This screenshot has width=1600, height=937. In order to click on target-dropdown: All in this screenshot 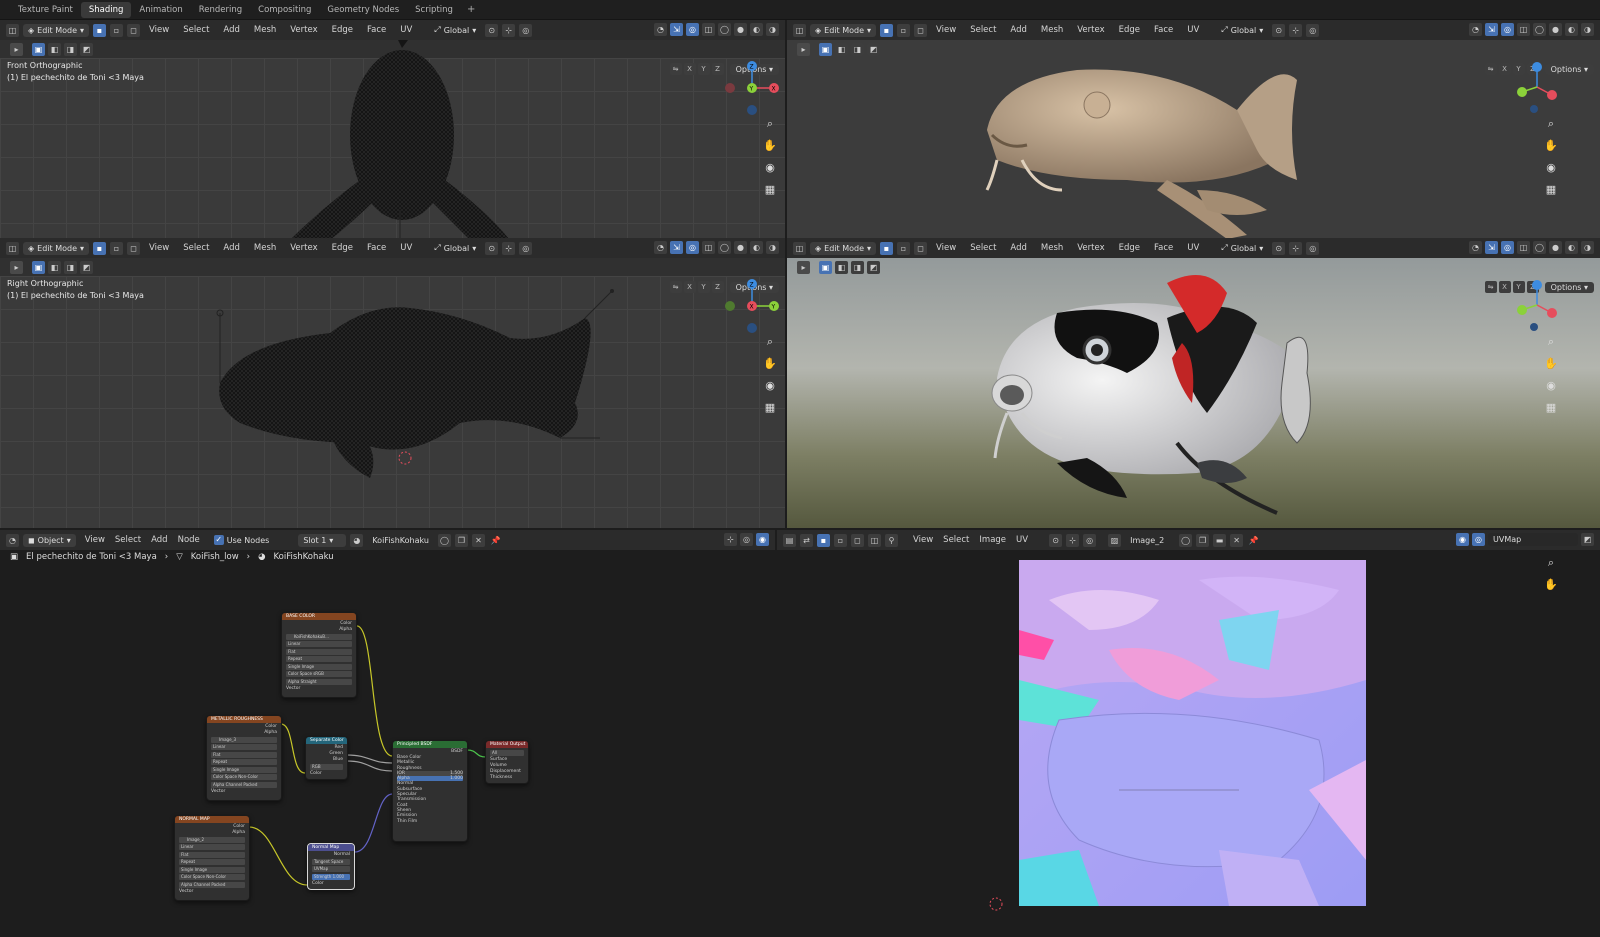, I will do `click(507, 752)`.